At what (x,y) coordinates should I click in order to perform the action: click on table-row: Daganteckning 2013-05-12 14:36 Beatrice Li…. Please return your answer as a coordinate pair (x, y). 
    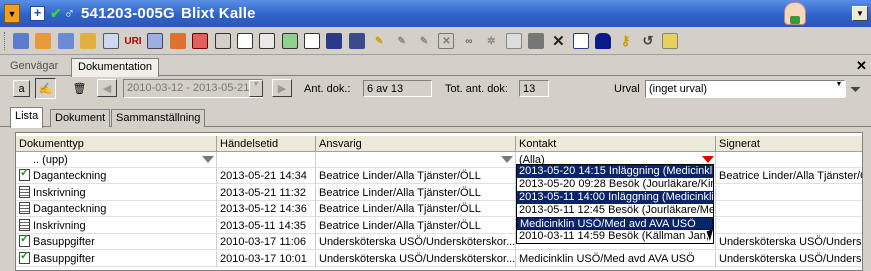
    Looking at the image, I should click on (439, 209).